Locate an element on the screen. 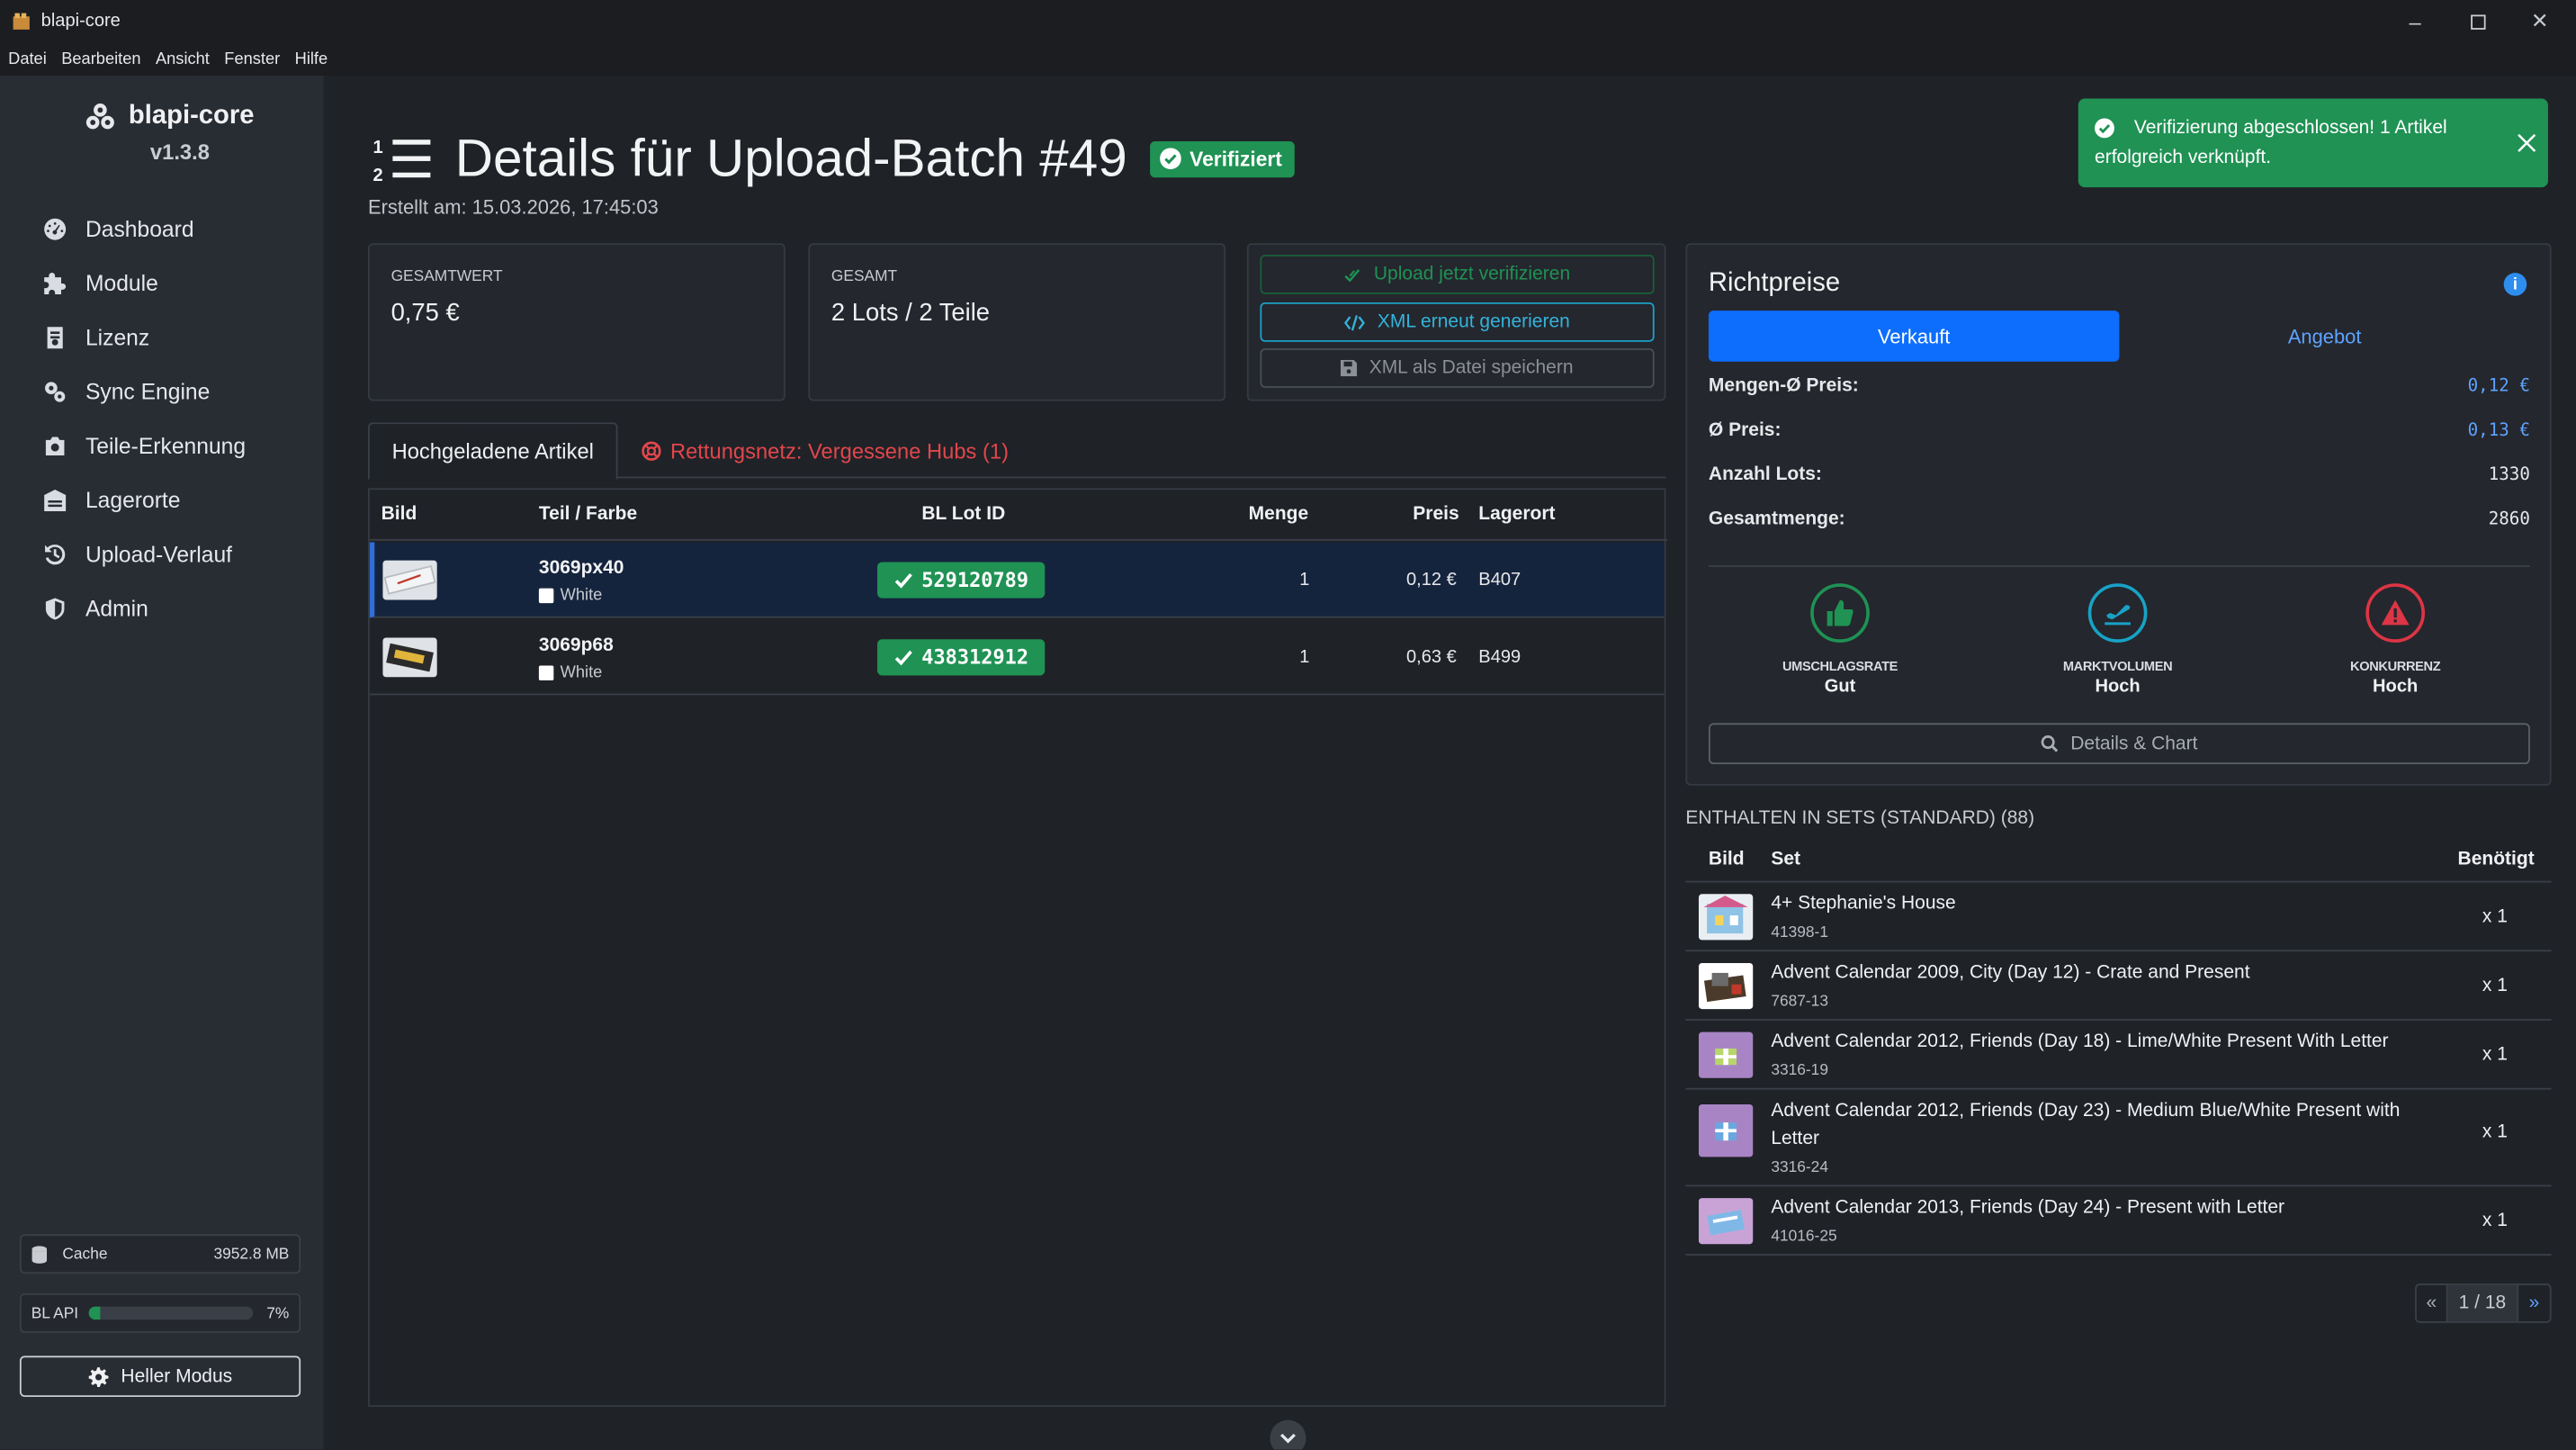  app-icon is located at coordinates (21, 22).